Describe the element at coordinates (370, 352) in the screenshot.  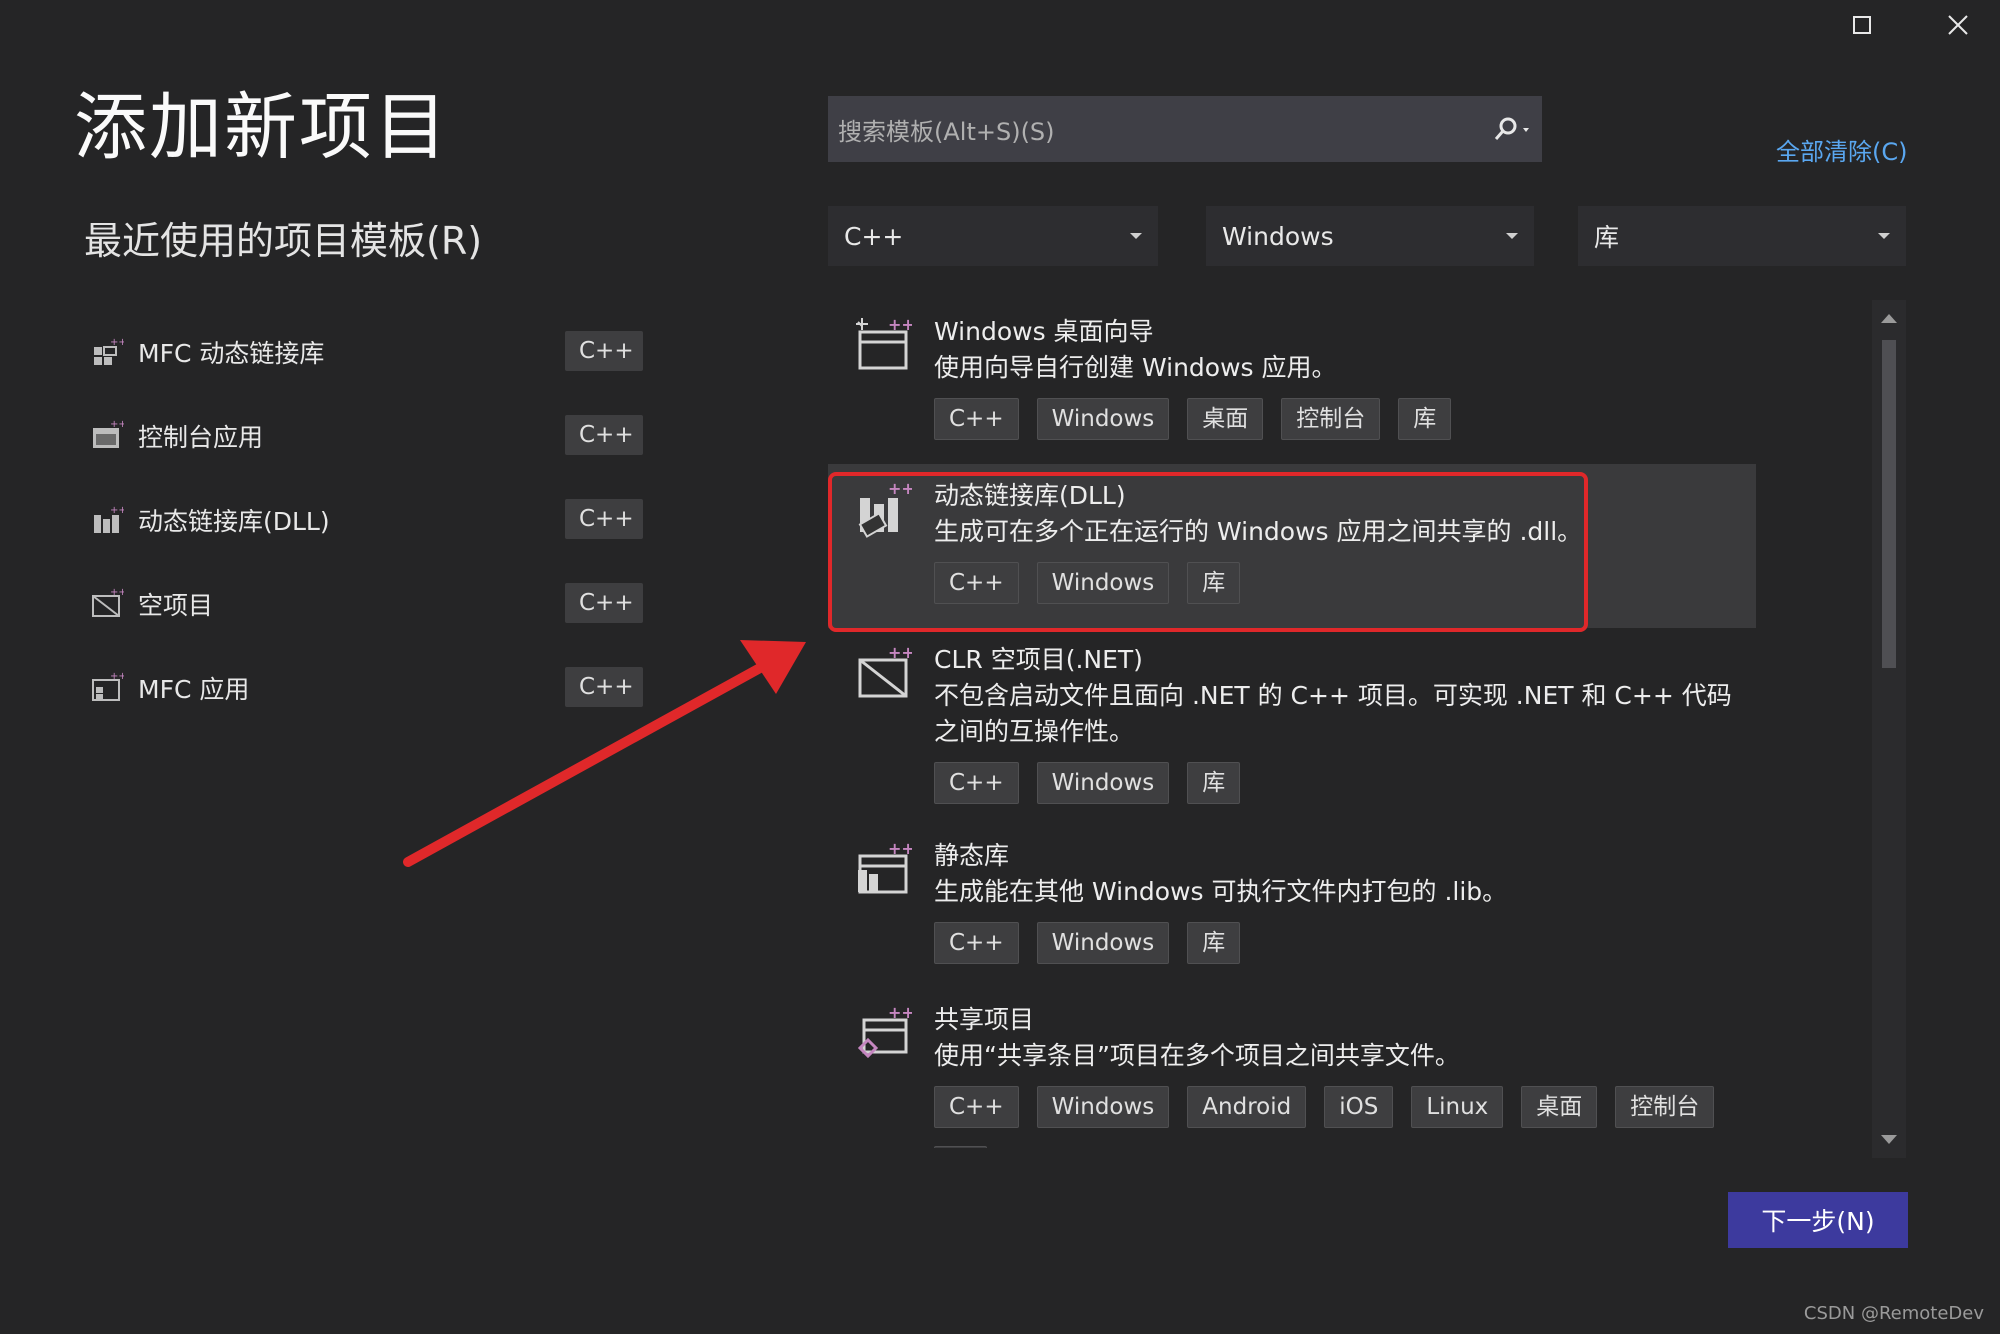
I see `recent-item-mfc-dll: ++ MFC 动态链接库 C++` at that location.